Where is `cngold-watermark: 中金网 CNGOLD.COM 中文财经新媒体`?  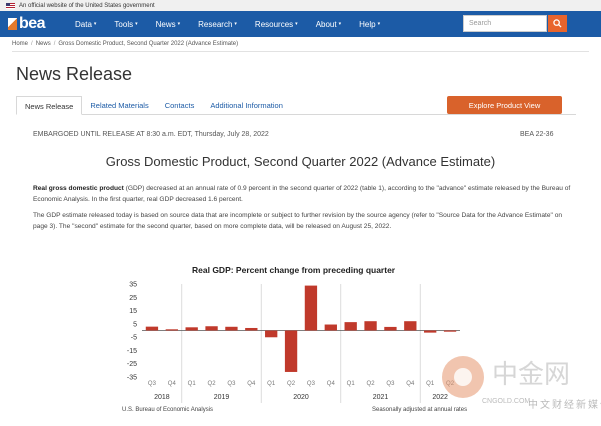
cngold-watermark: 中金网 CNGOLD.COM 中文财经新媒体 is located at coordinates (521, 388).